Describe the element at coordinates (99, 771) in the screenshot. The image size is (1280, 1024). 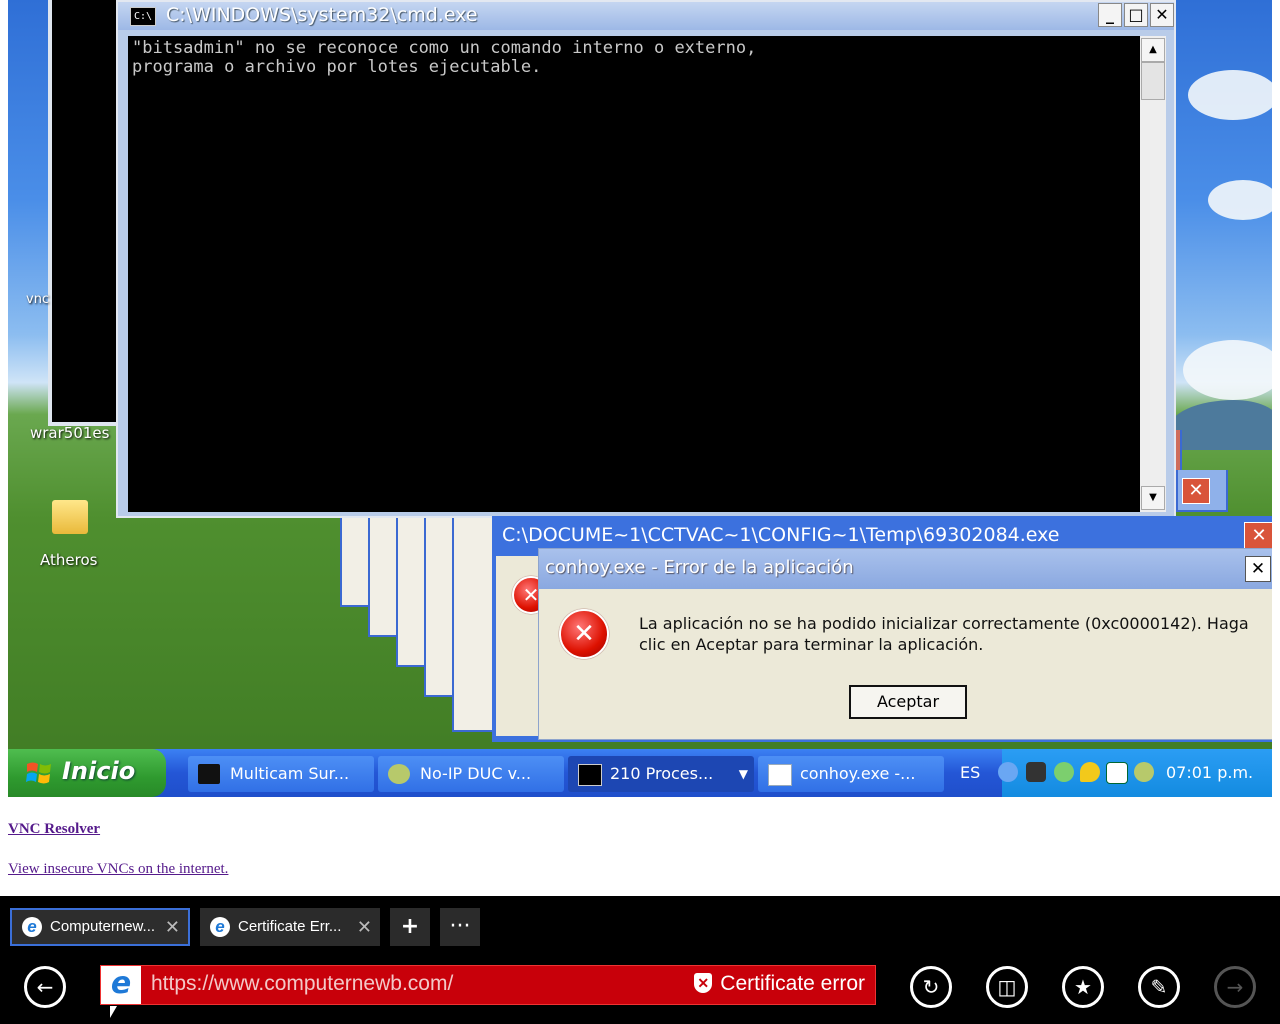
I see `start-label: Inicio` at that location.